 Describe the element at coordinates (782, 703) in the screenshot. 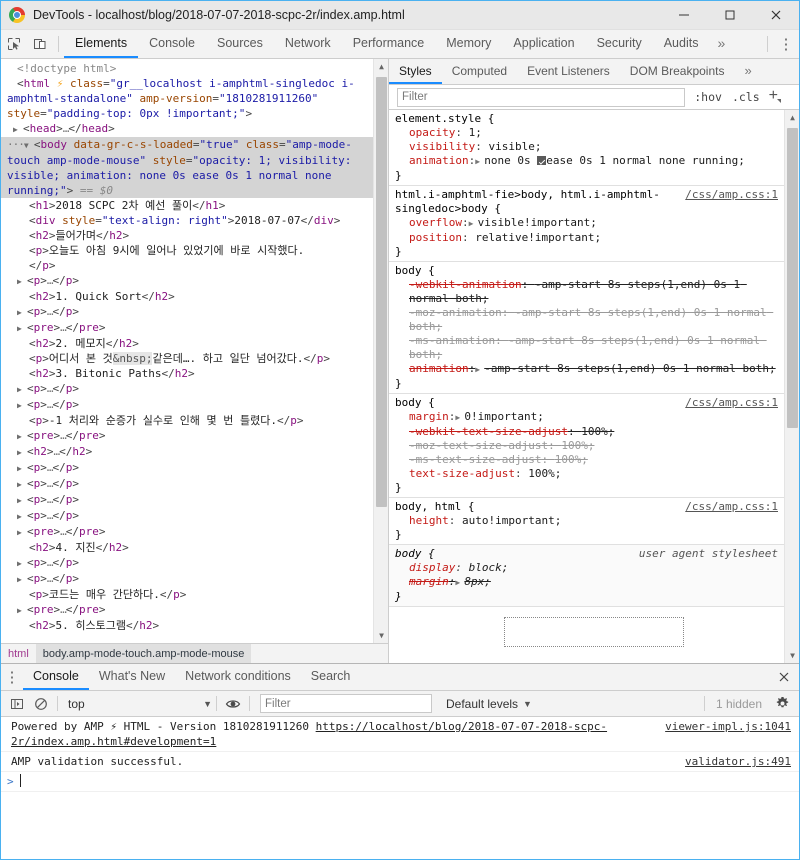

I see `console-settings-gear-icon` at that location.